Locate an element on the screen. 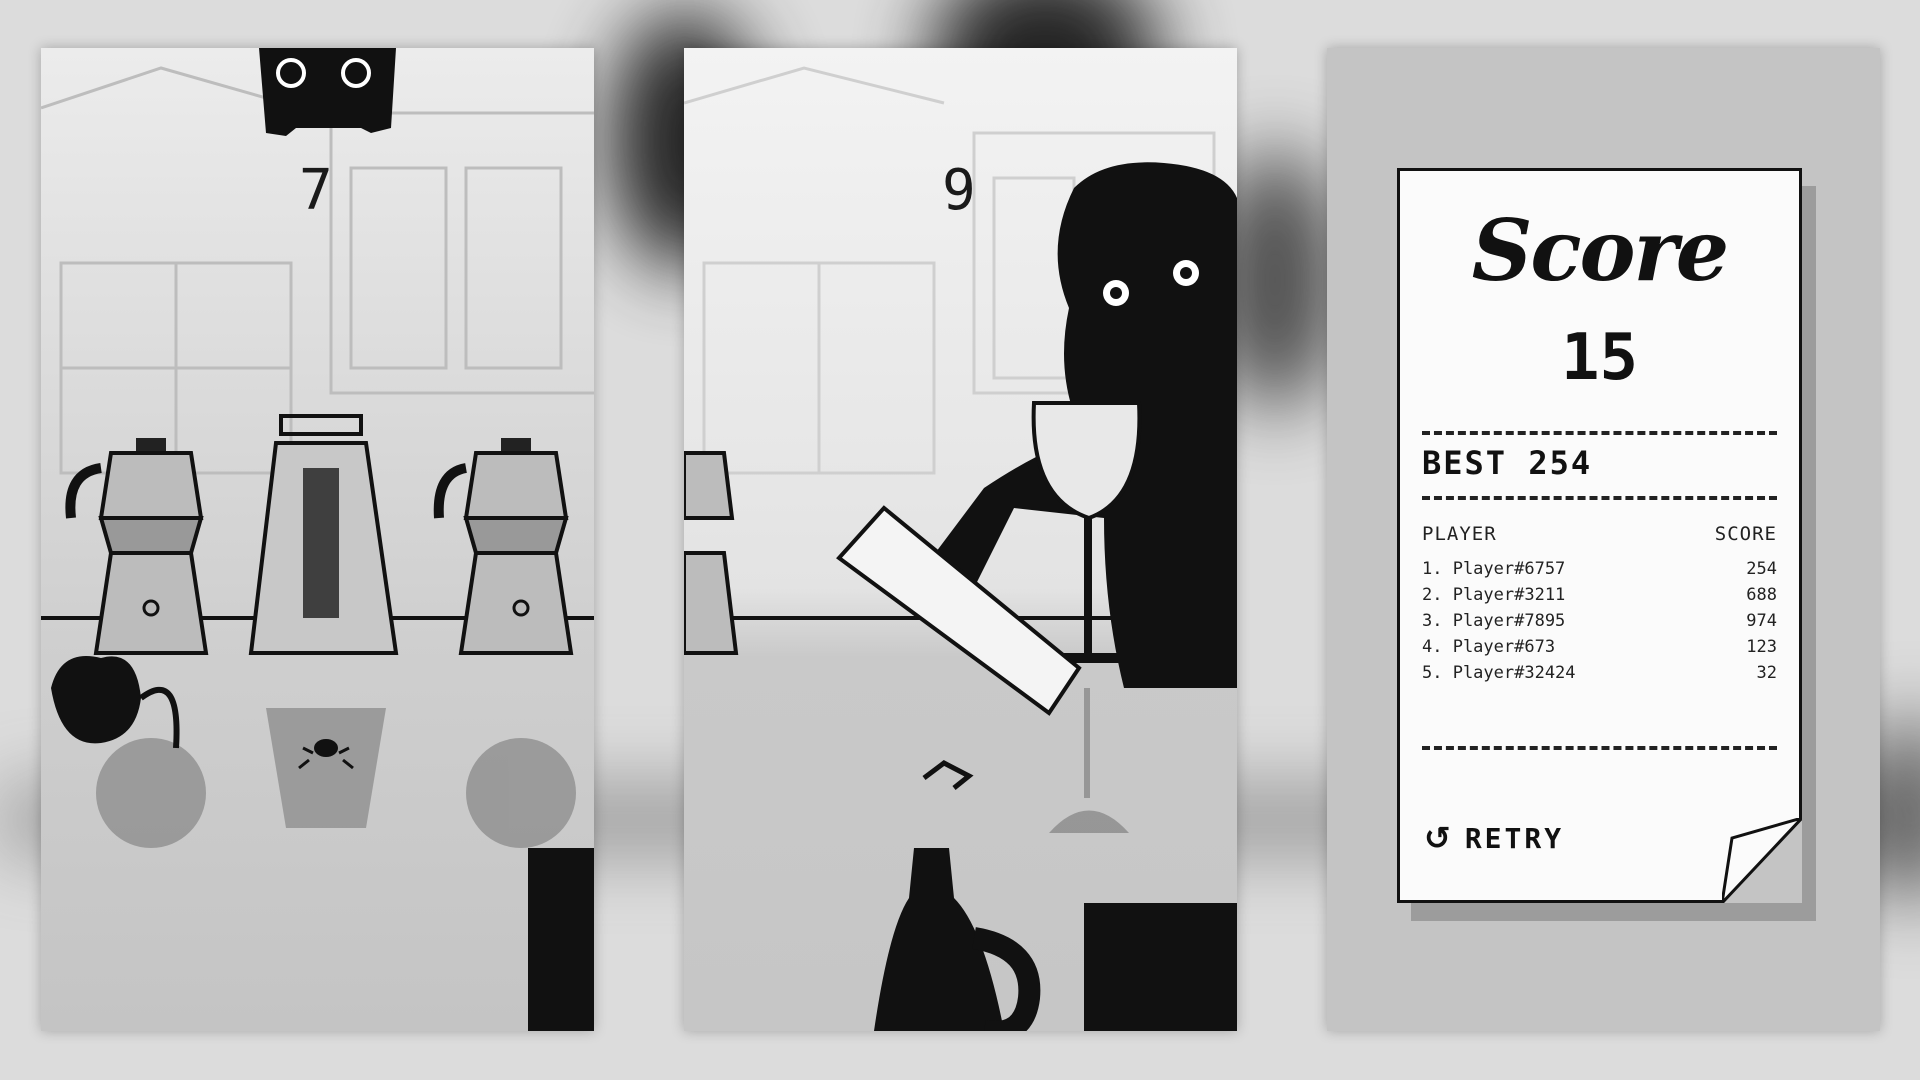  score-column-header: SCORE is located at coordinates (1745, 534).